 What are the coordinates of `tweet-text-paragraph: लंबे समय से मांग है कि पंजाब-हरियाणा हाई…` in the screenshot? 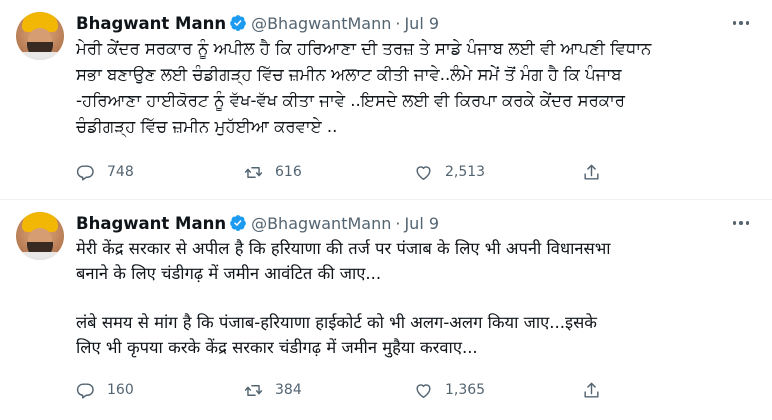 It's located at (336, 335).